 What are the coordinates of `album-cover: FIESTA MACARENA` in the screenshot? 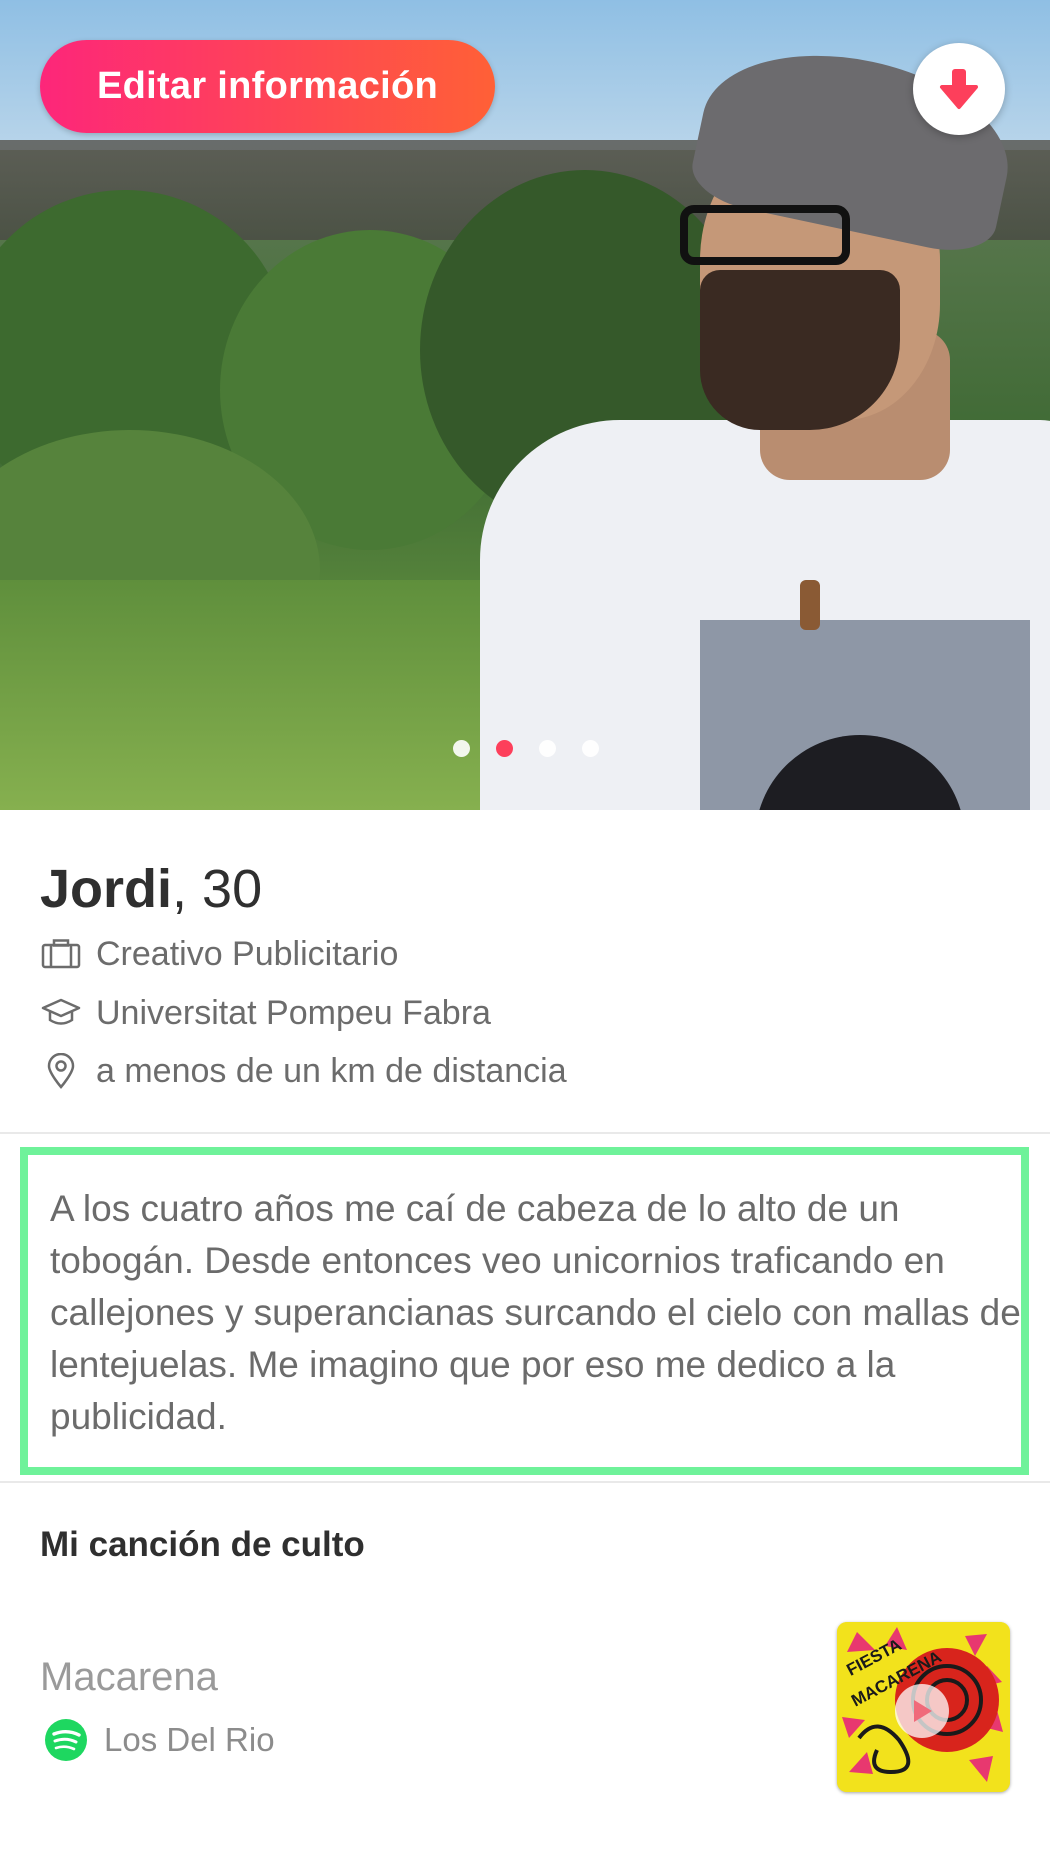 It's located at (923, 1707).